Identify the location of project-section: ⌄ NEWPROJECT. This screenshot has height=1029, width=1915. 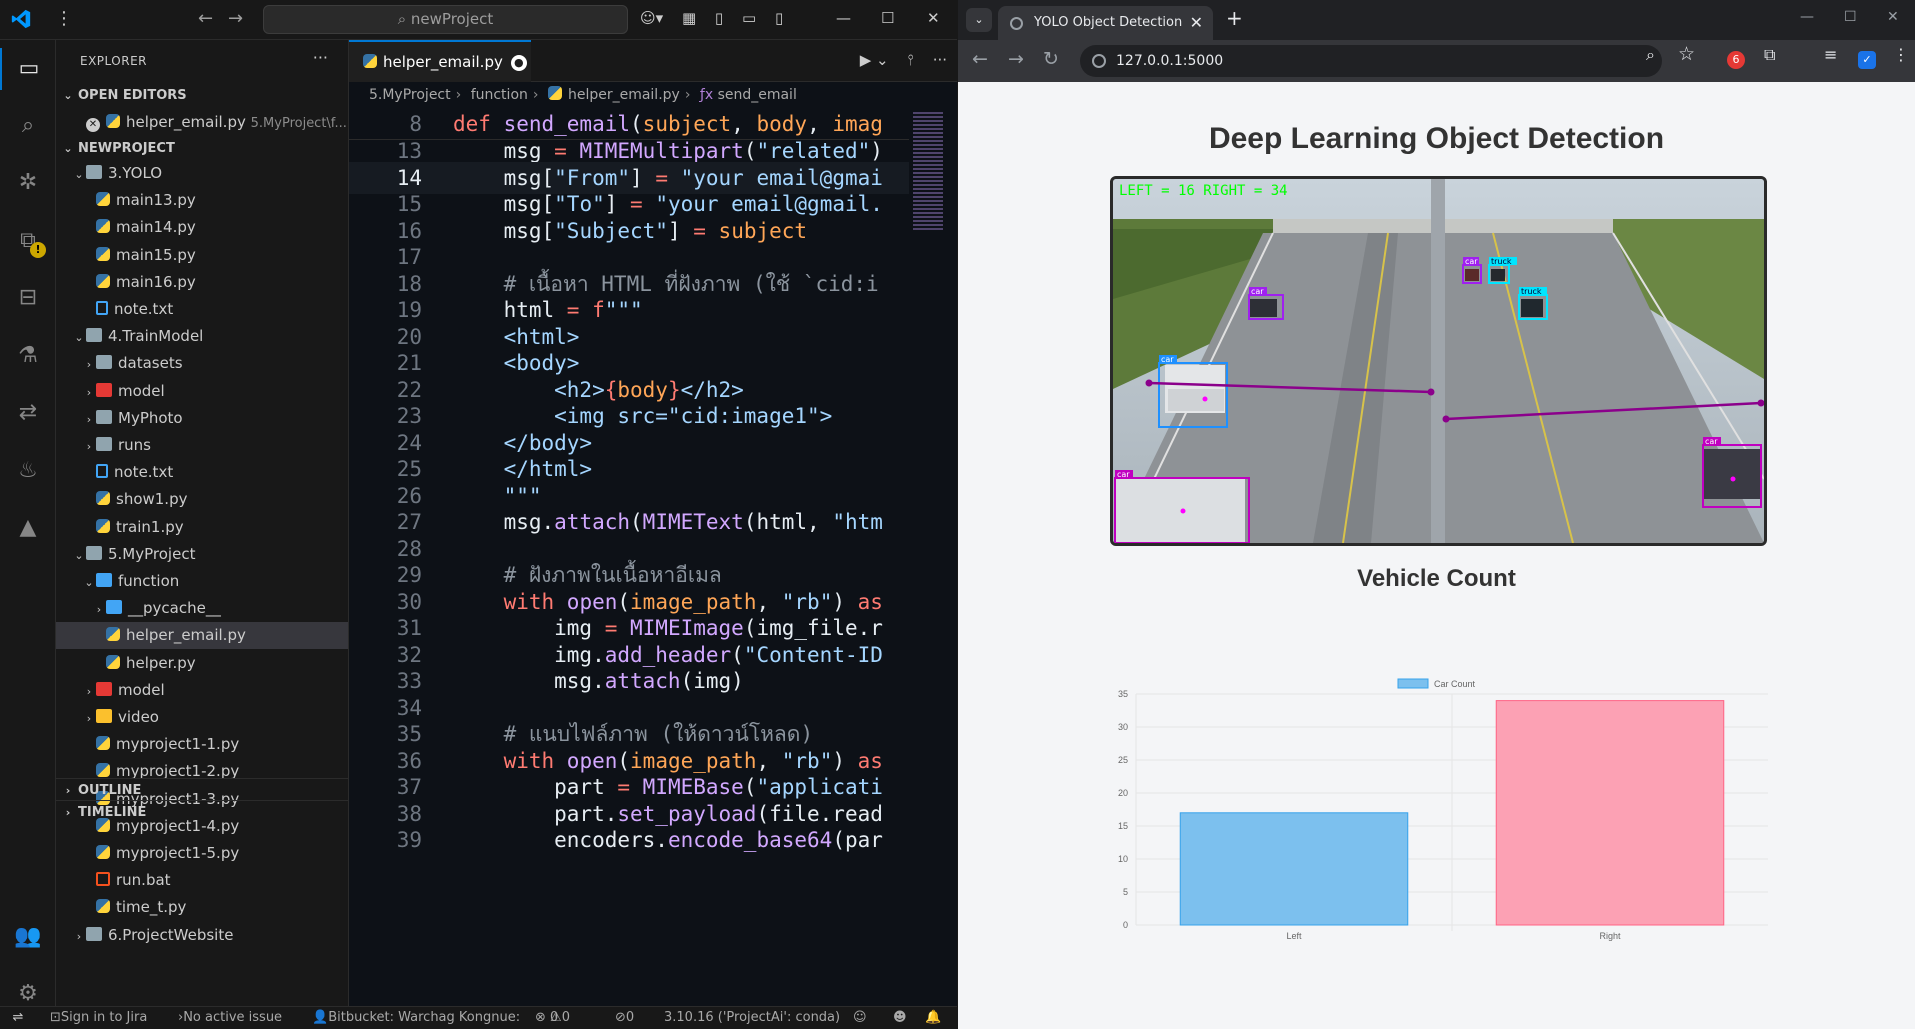
(202, 149).